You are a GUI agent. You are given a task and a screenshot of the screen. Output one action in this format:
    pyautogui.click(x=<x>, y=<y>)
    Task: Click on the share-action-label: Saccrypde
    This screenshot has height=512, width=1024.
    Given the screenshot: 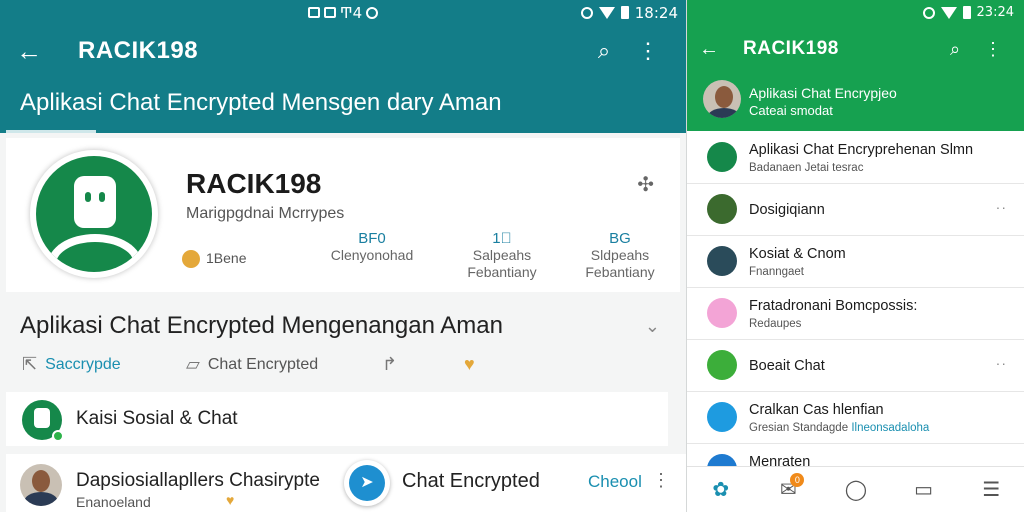 What is the action you would take?
    pyautogui.click(x=83, y=364)
    